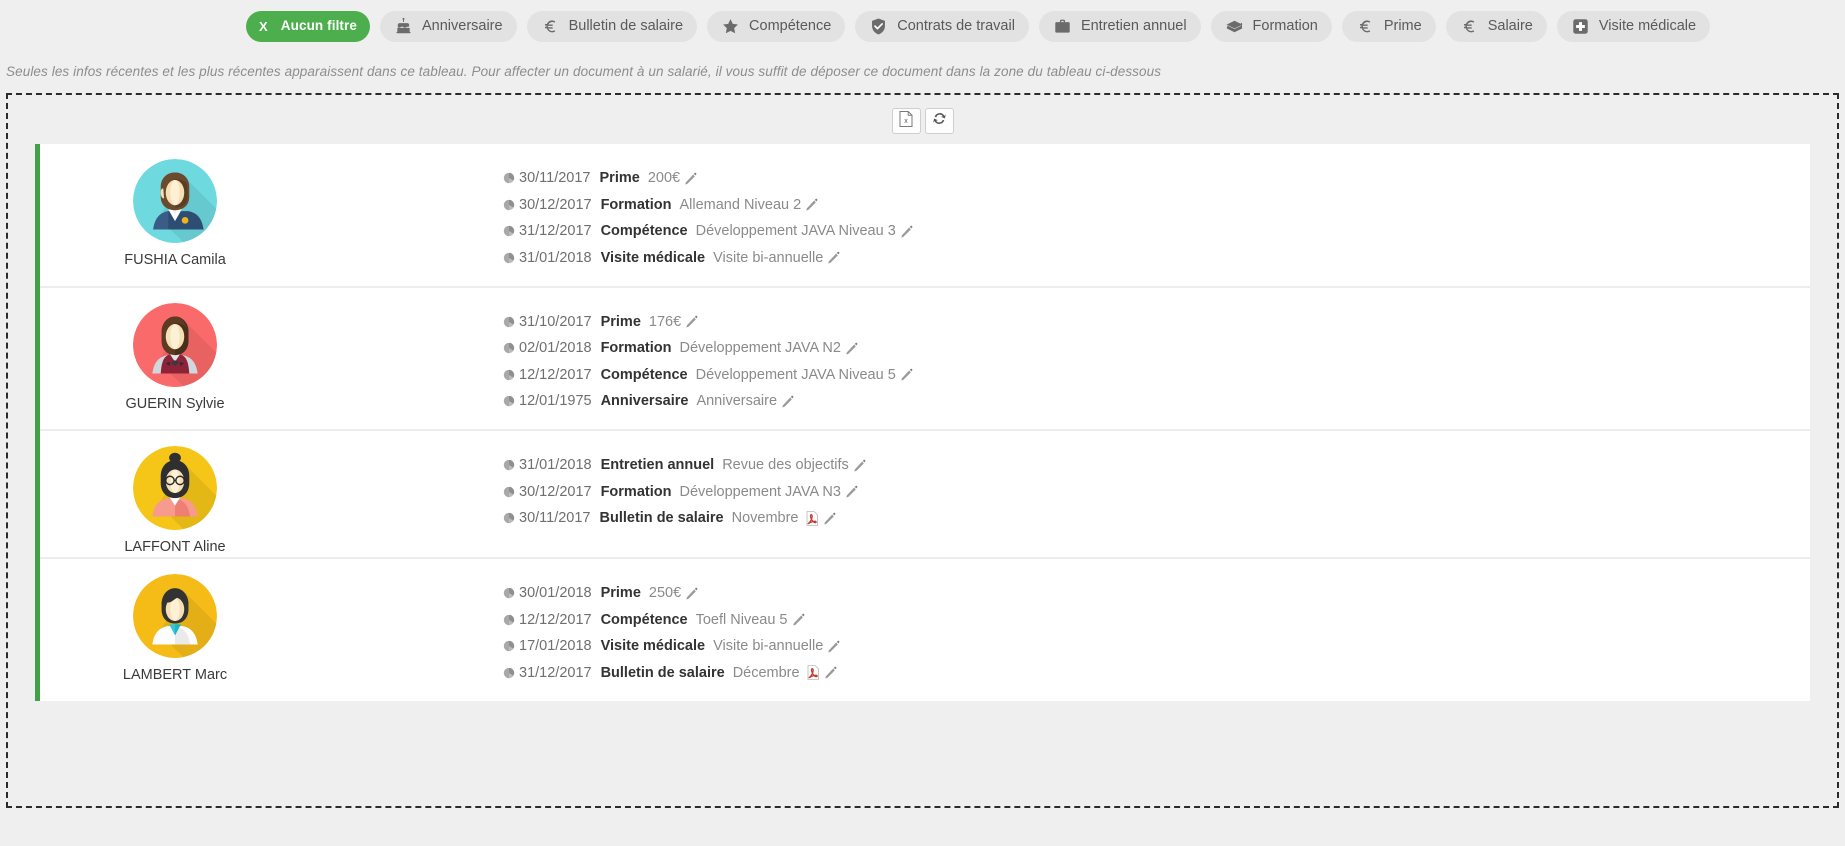 This screenshot has height=846, width=1845. I want to click on svg-text: x, so click(906, 121).